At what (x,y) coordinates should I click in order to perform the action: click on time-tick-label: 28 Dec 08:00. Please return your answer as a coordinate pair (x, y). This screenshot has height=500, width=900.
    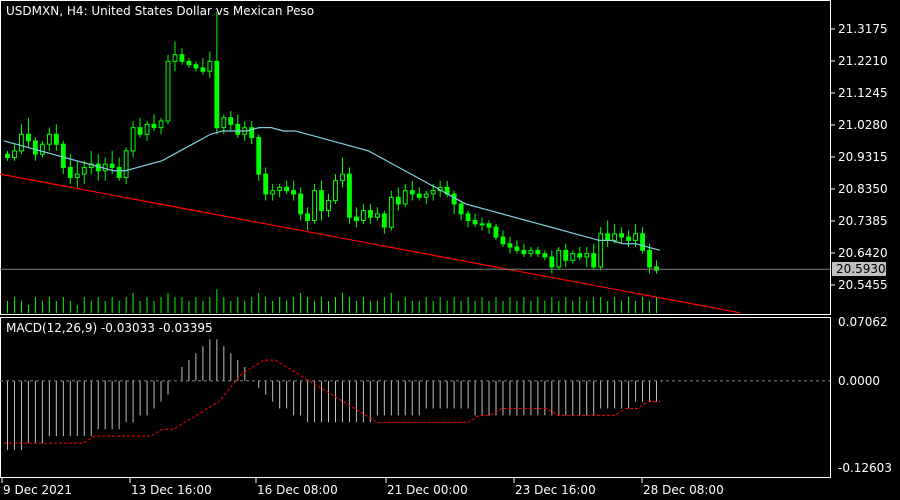
    Looking at the image, I should click on (683, 490).